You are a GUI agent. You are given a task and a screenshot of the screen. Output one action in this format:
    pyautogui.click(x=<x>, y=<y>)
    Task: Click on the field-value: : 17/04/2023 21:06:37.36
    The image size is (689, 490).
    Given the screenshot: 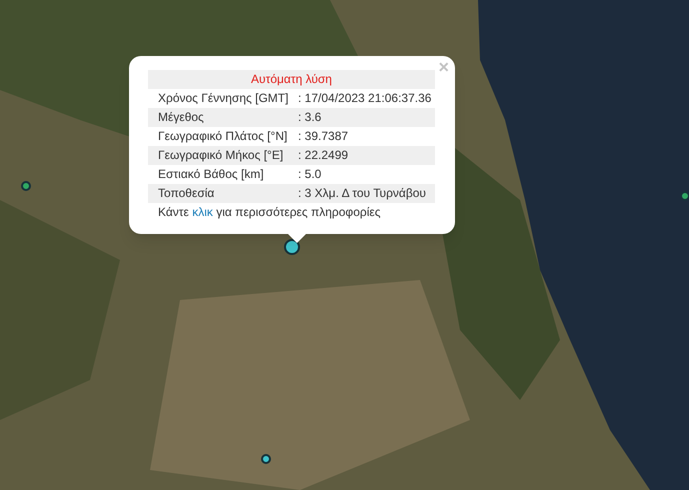 What is the action you would take?
    pyautogui.click(x=365, y=98)
    